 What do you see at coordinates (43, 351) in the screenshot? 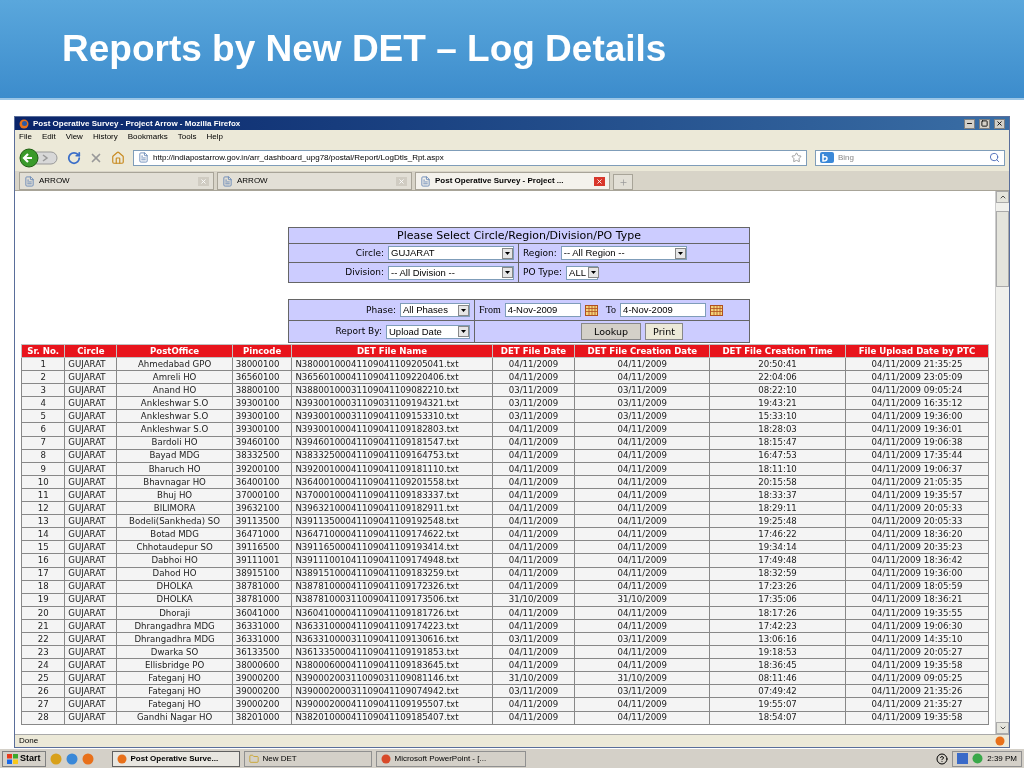
I see `column-header: Sr. No.` at bounding box center [43, 351].